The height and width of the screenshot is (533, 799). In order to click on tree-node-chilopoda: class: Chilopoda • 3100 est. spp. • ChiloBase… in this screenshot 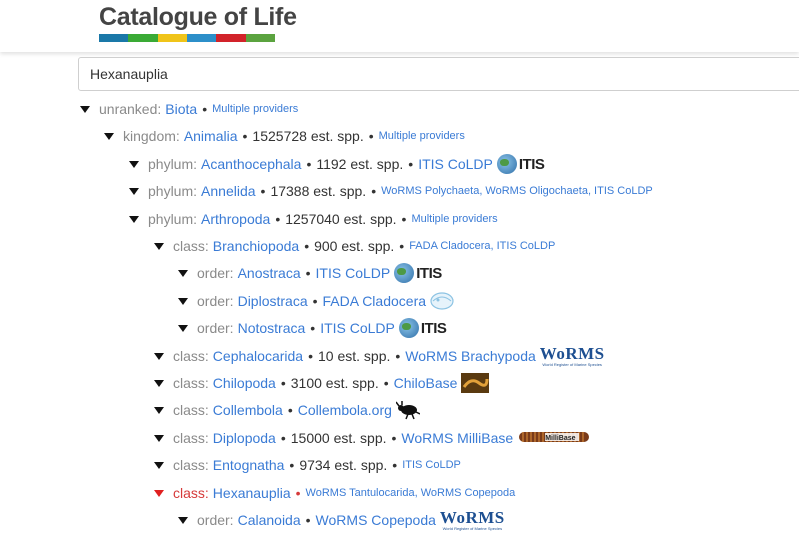, I will do `click(322, 383)`.